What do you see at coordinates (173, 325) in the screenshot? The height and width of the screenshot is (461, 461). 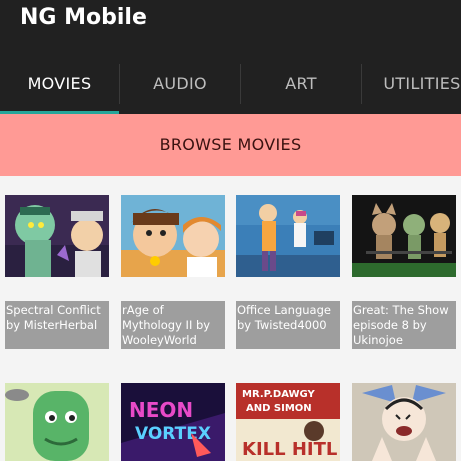 I see `movie-title: rAge of Mythology II by WooleyWorld` at bounding box center [173, 325].